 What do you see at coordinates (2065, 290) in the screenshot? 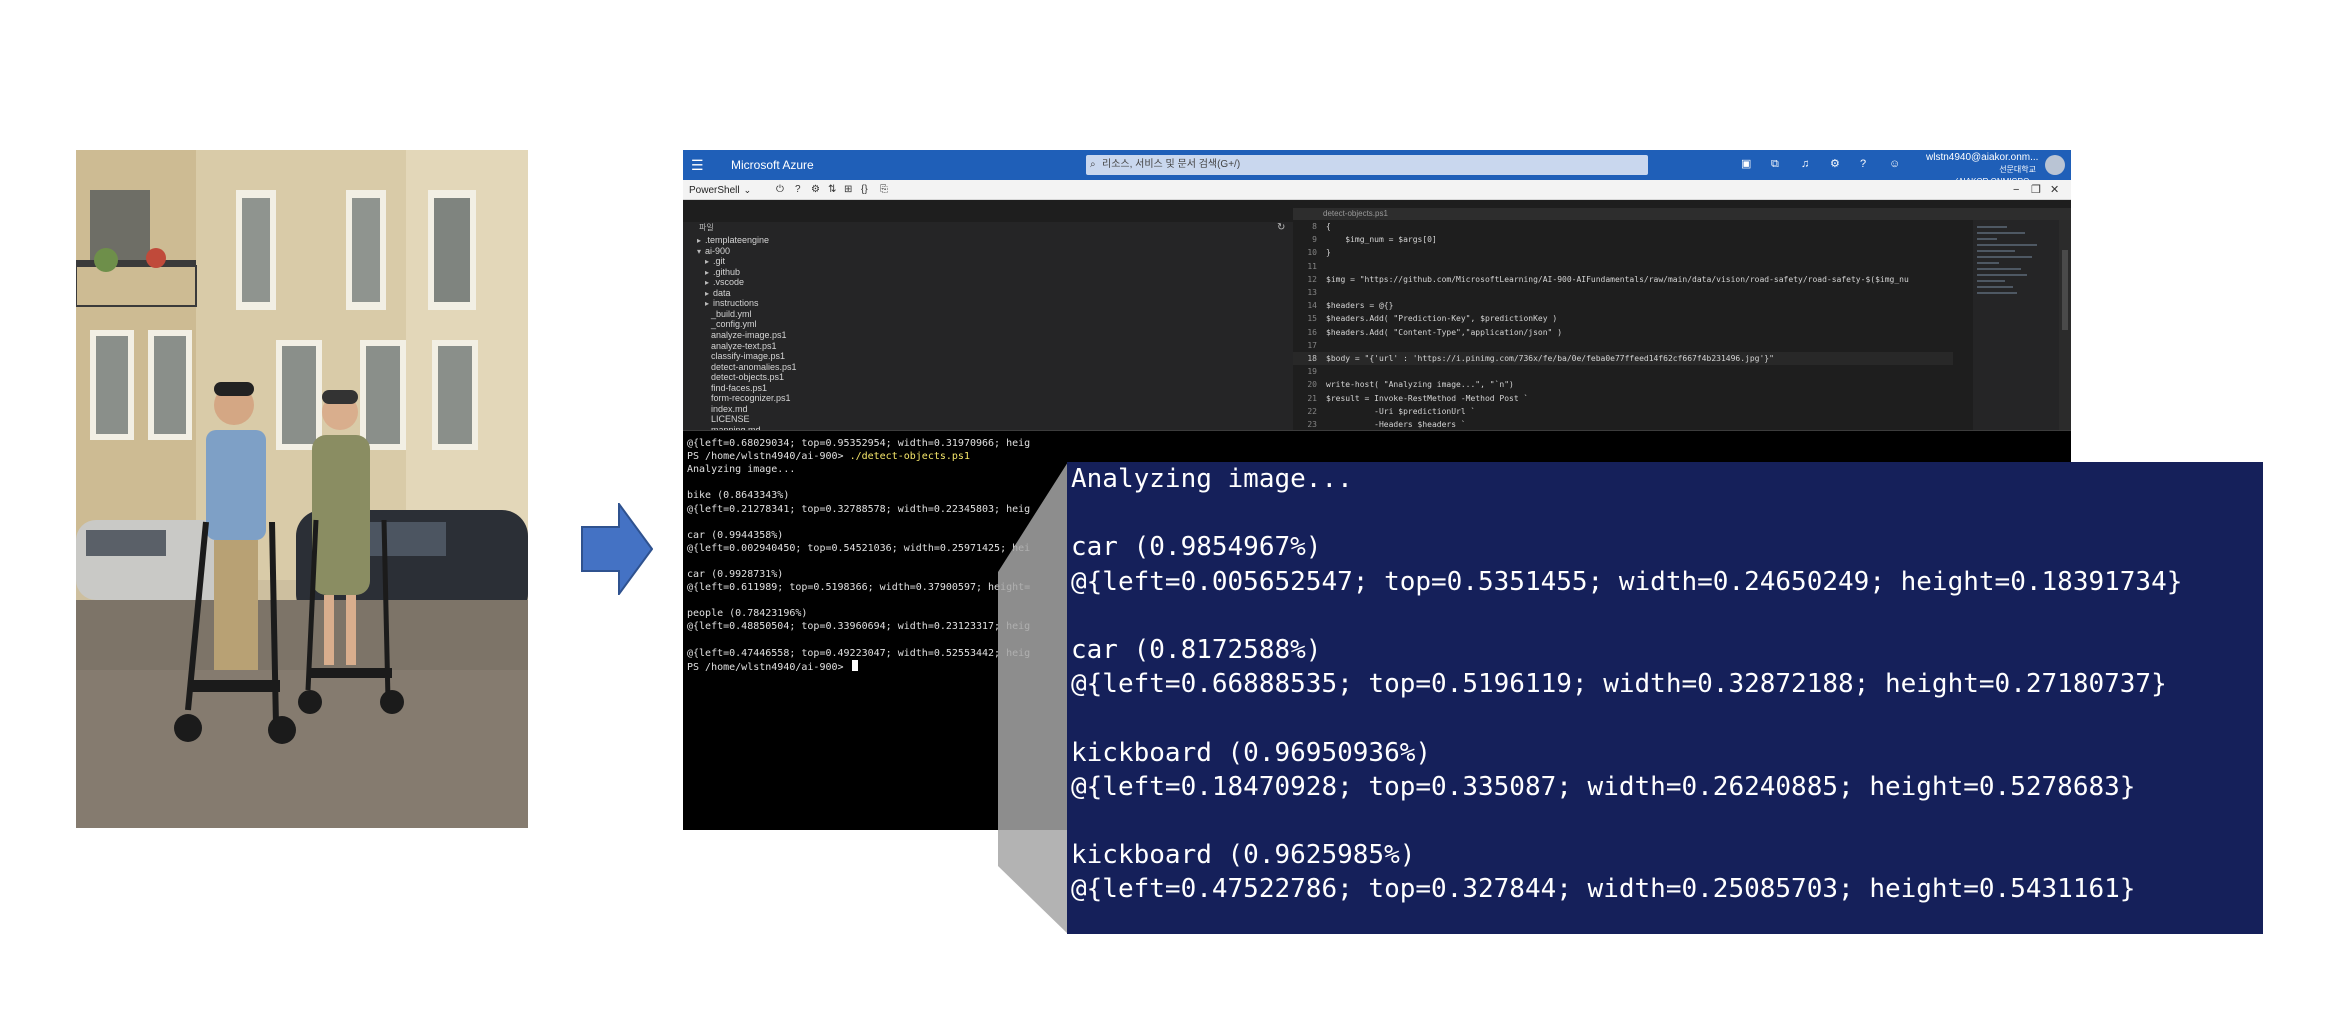
I see `scrollbar-thumb` at bounding box center [2065, 290].